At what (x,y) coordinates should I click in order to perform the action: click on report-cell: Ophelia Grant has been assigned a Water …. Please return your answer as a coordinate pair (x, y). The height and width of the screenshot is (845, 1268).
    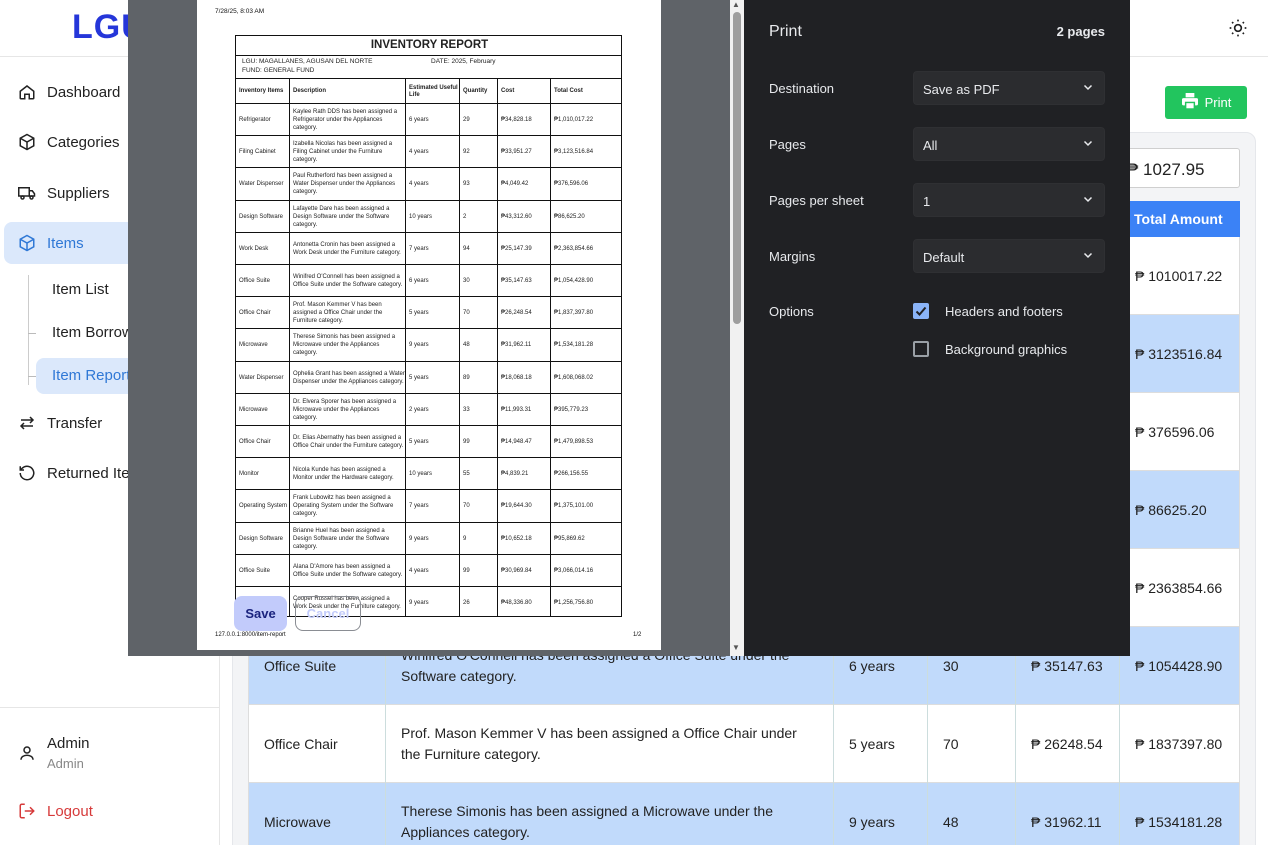
    Looking at the image, I should click on (348, 377).